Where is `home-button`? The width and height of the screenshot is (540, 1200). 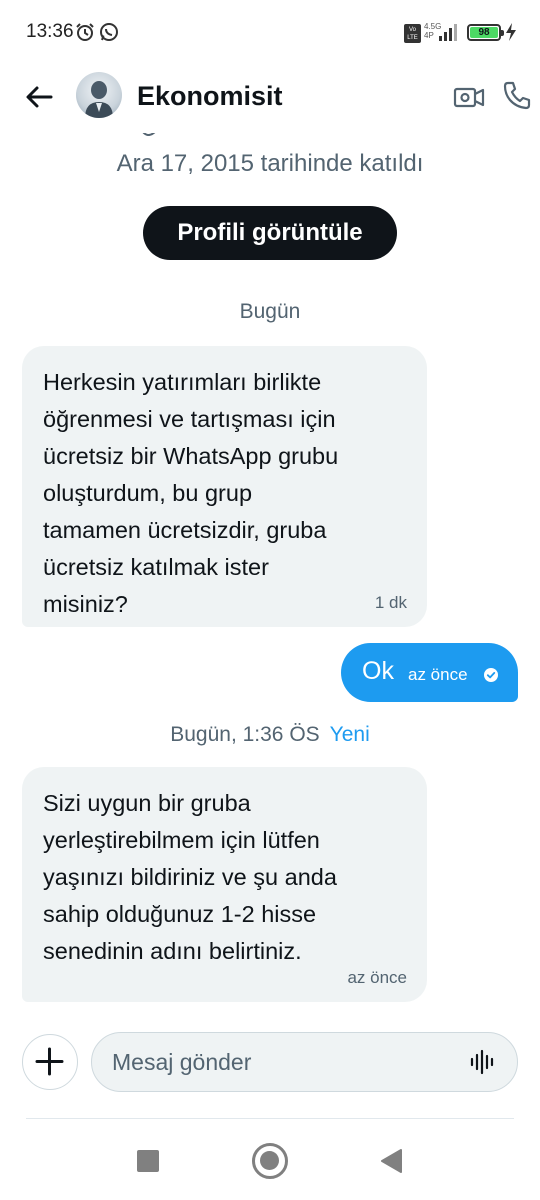 home-button is located at coordinates (270, 1161).